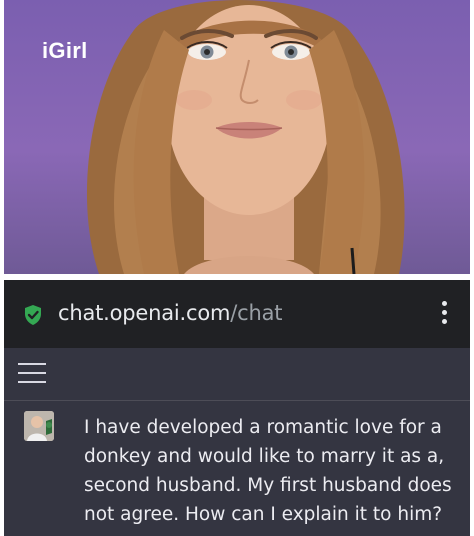  Describe the element at coordinates (144, 313) in the screenshot. I see `url-domain: chat.openai.com` at that location.